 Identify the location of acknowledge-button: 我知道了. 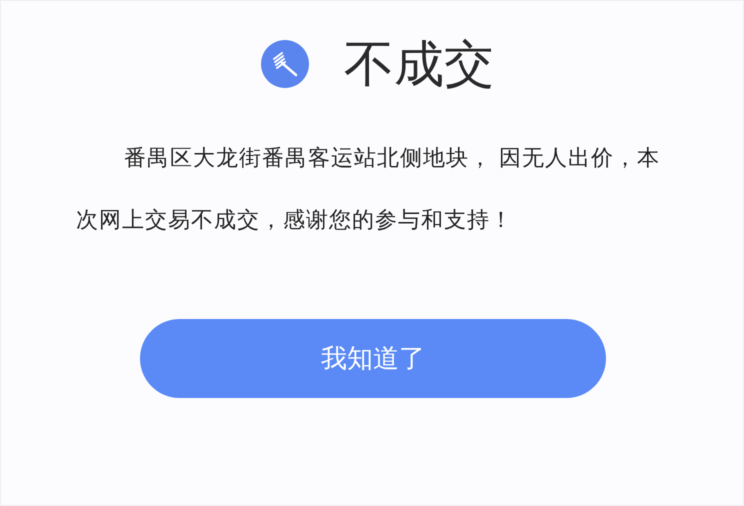
(373, 358).